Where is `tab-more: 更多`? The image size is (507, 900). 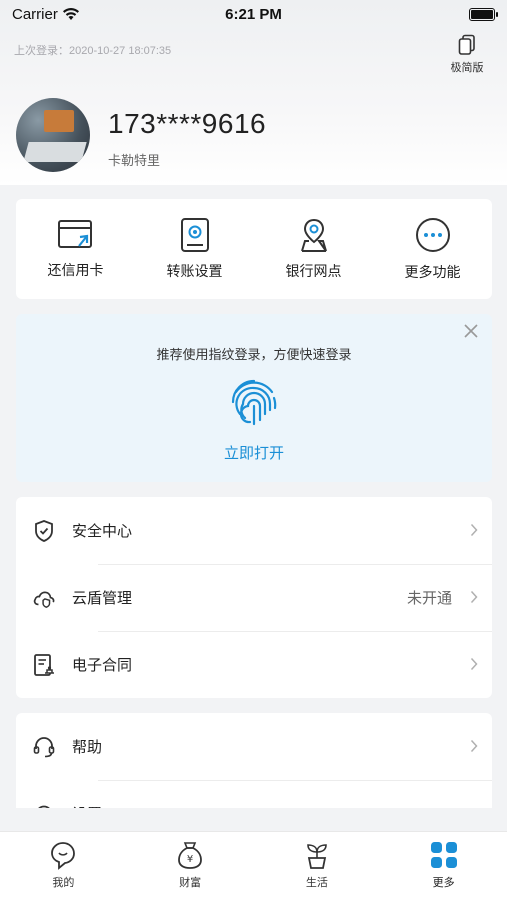 tab-more: 更多 is located at coordinates (444, 866).